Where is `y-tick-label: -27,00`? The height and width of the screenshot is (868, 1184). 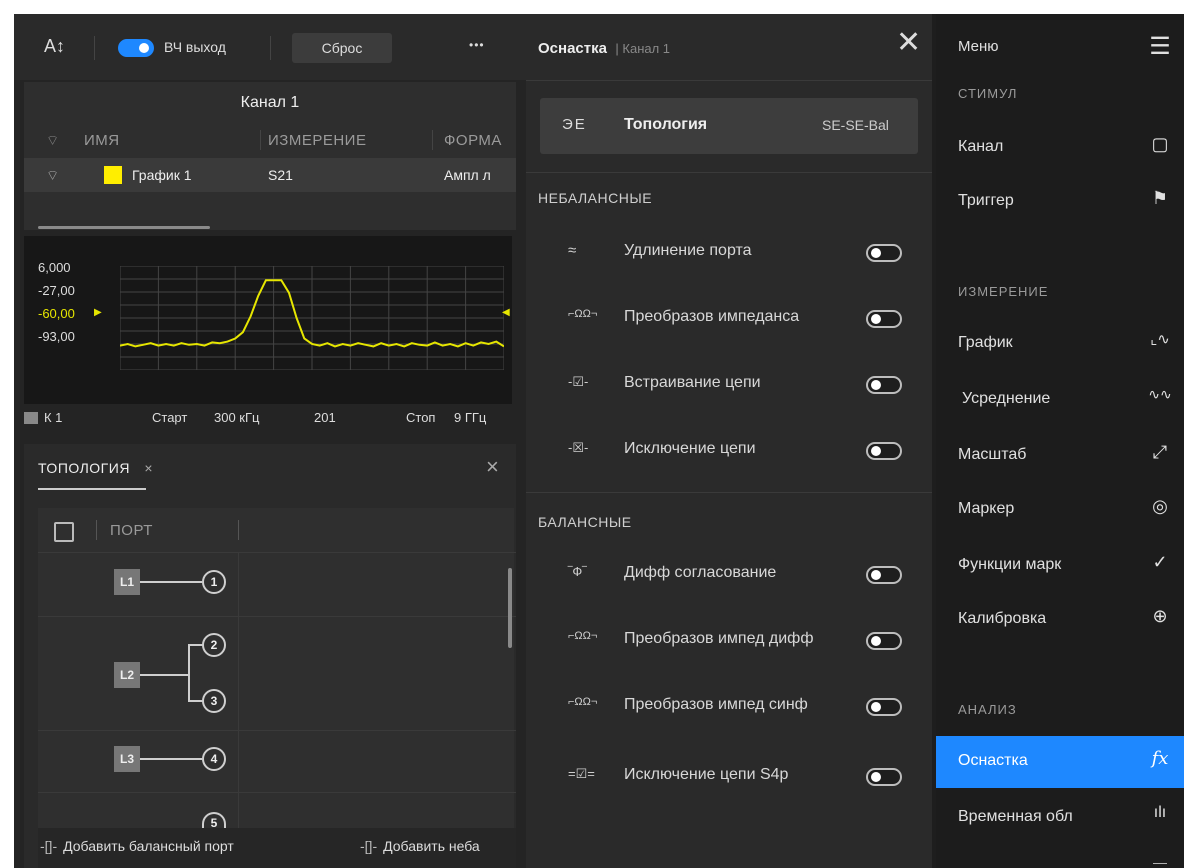
y-tick-label: -27,00 is located at coordinates (56, 290).